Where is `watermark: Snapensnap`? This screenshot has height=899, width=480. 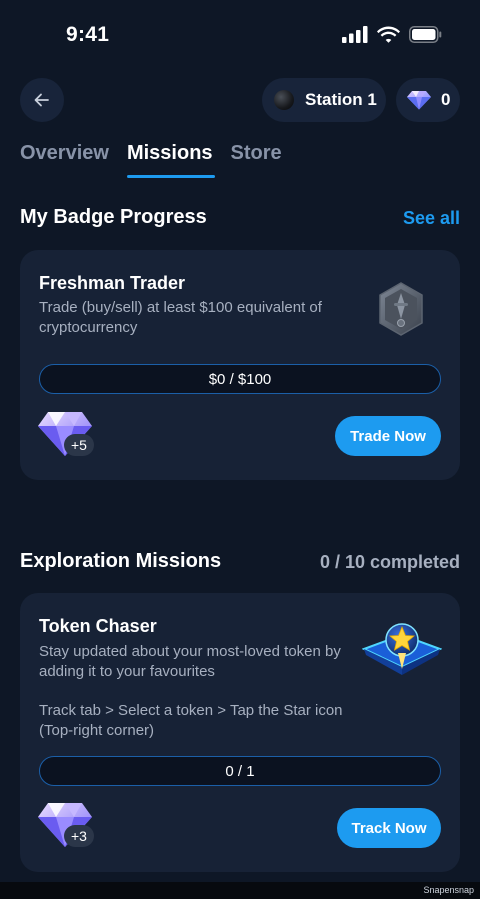
watermark: Snapensnap is located at coordinates (448, 890).